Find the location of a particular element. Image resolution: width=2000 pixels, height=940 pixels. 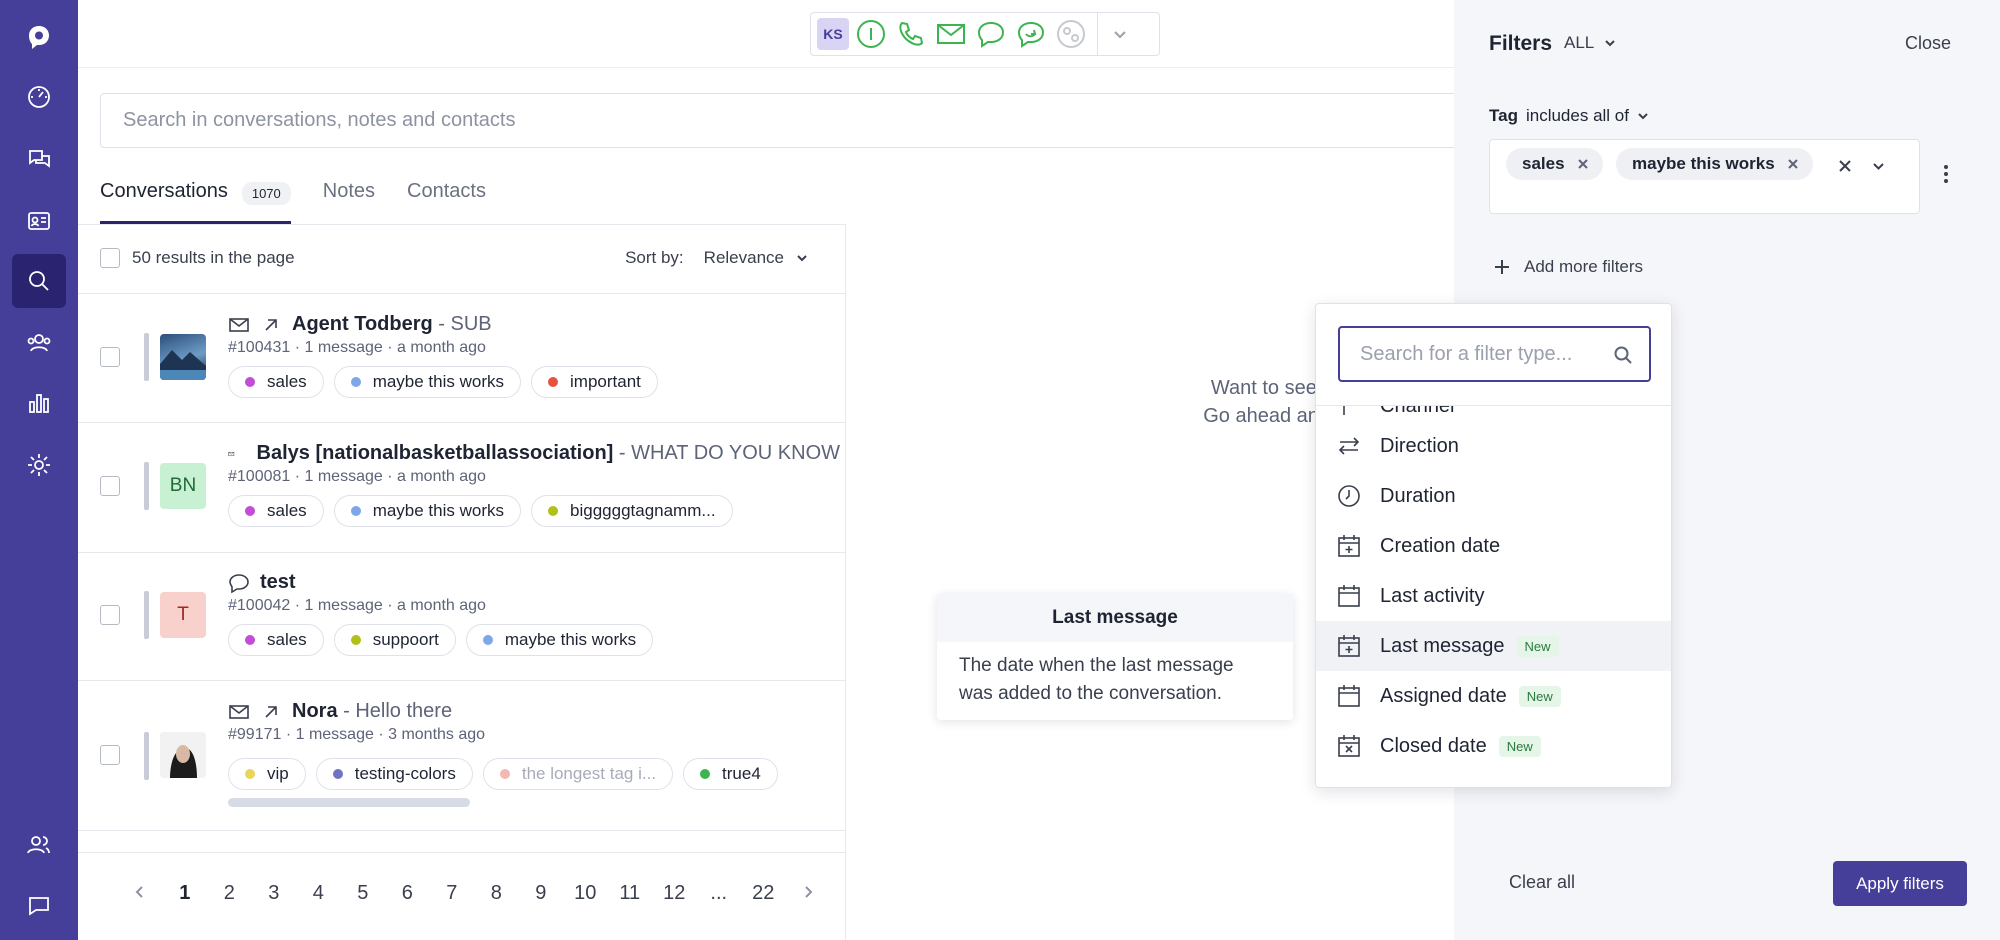

page-number: 7 is located at coordinates (452, 893).